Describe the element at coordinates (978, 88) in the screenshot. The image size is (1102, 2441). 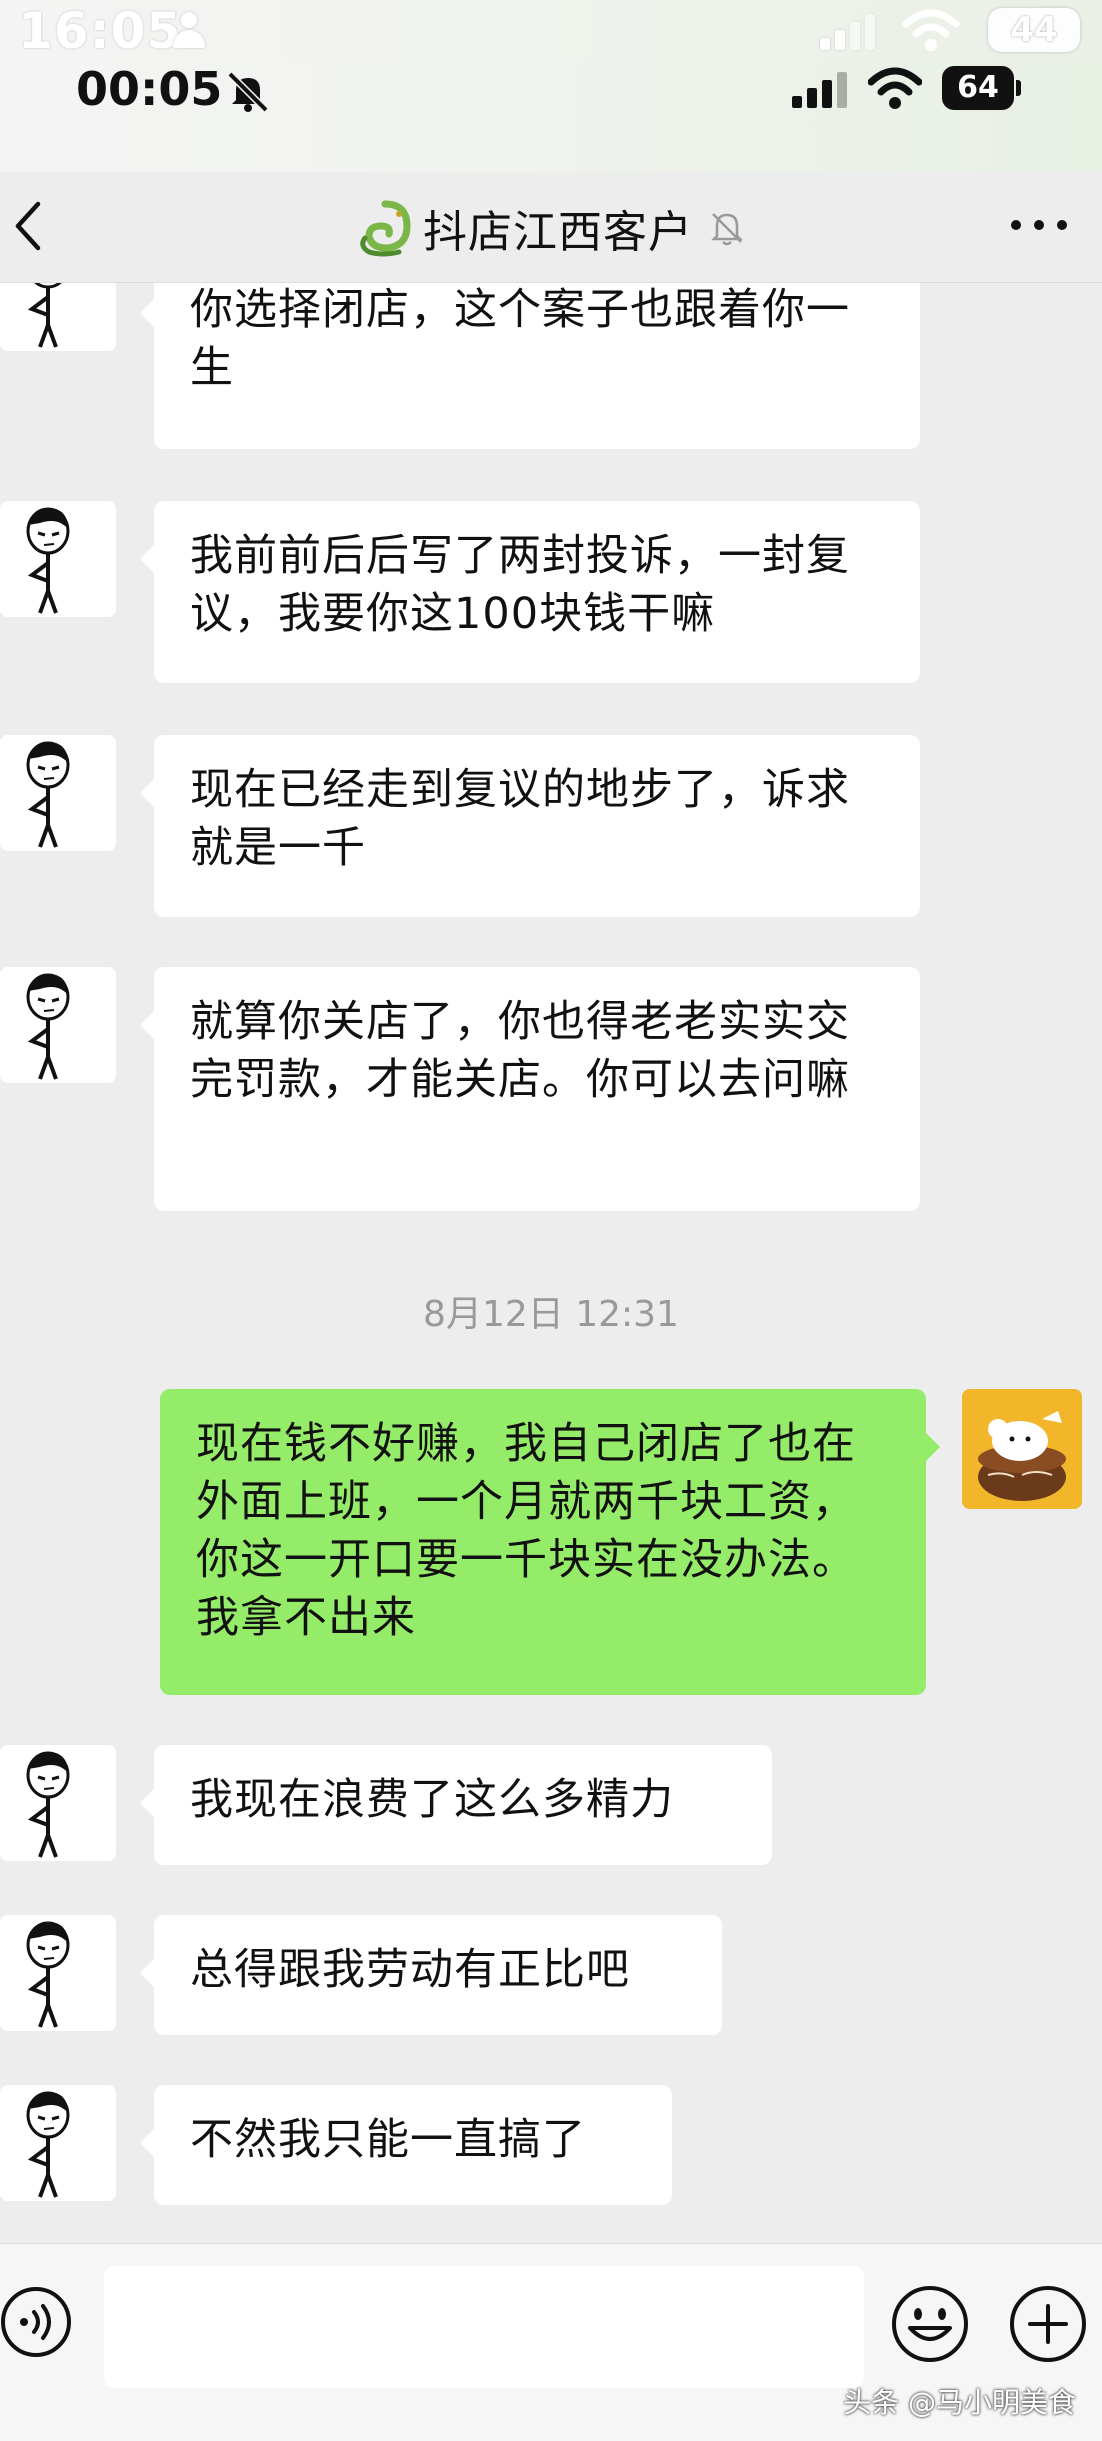
I see `battery-indicator: 64` at that location.